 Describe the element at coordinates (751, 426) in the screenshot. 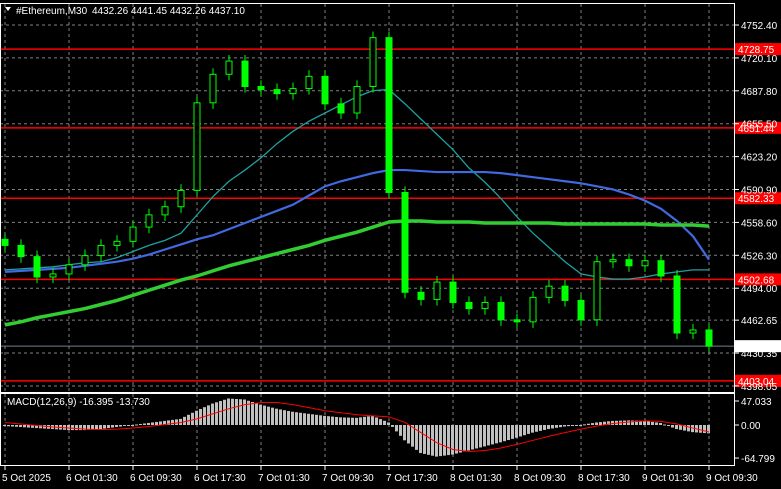

I see `macd-tick-label: 0.00` at that location.